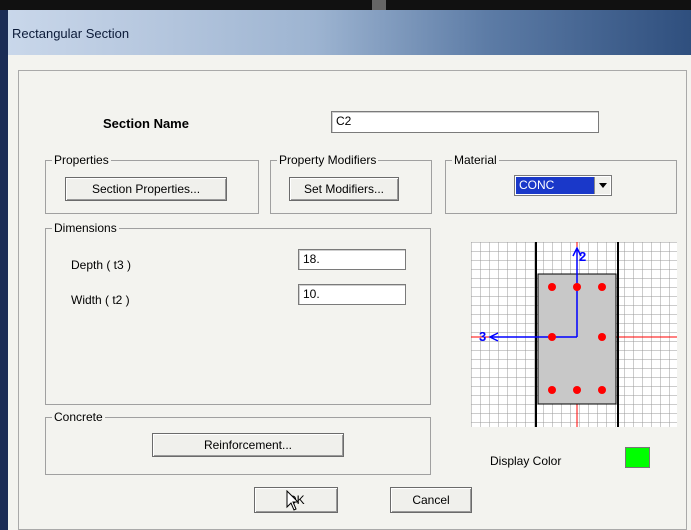 The width and height of the screenshot is (691, 530). I want to click on section-name-label: Section Name, so click(146, 123).